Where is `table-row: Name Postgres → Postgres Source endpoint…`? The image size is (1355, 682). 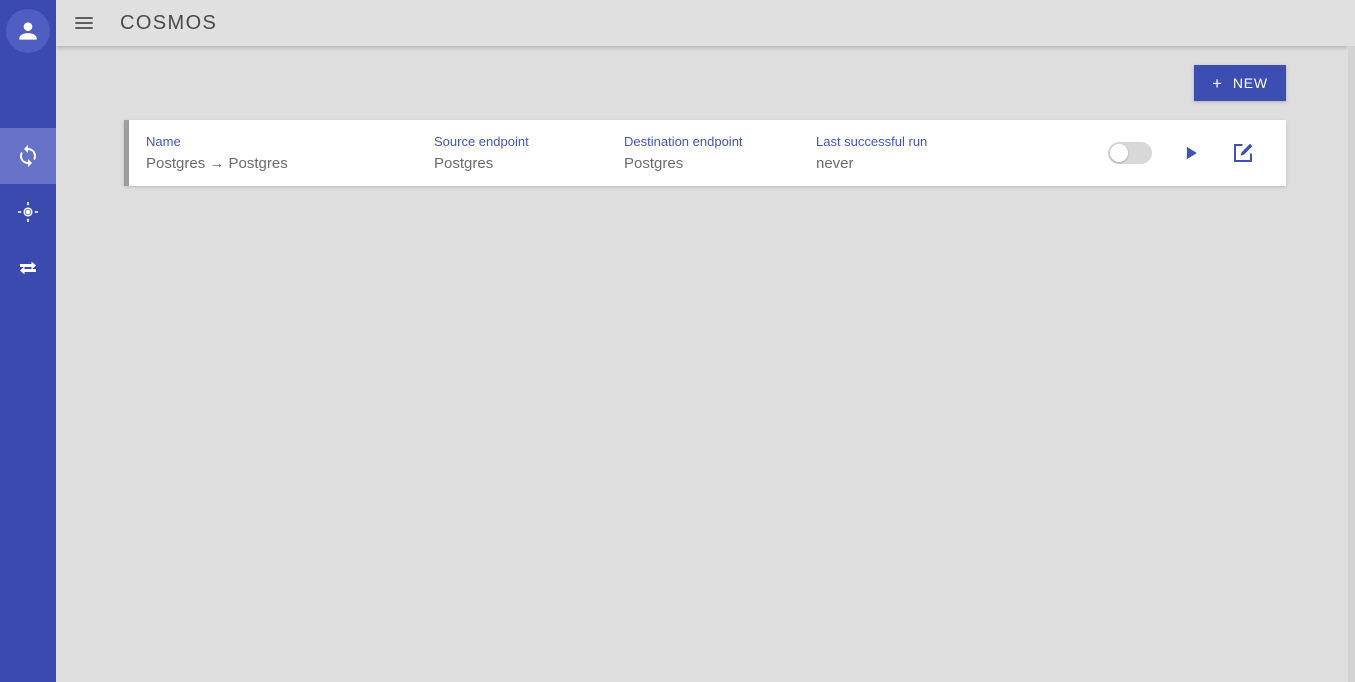 table-row: Name Postgres → Postgres Source endpoint… is located at coordinates (705, 153).